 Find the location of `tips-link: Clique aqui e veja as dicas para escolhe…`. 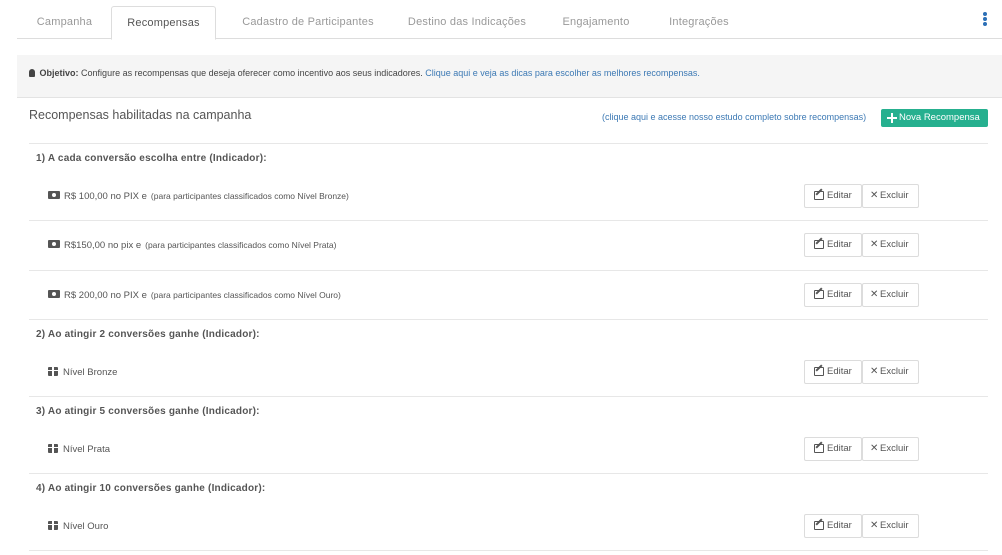

tips-link: Clique aqui e veja as dicas para escolhe… is located at coordinates (562, 73).